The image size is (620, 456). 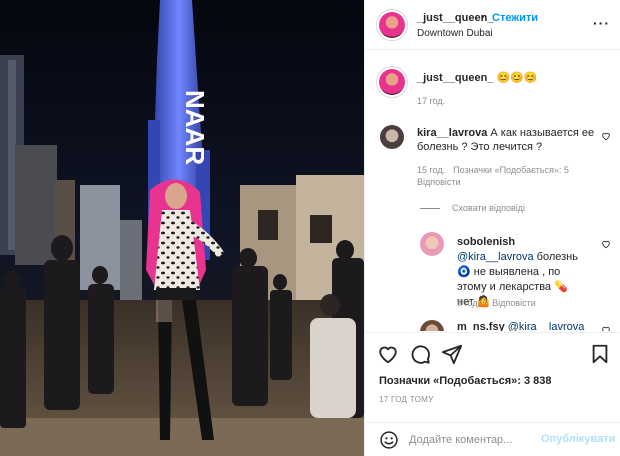 What do you see at coordinates (431, 170) in the screenshot?
I see `comment-time: 15 год.` at bounding box center [431, 170].